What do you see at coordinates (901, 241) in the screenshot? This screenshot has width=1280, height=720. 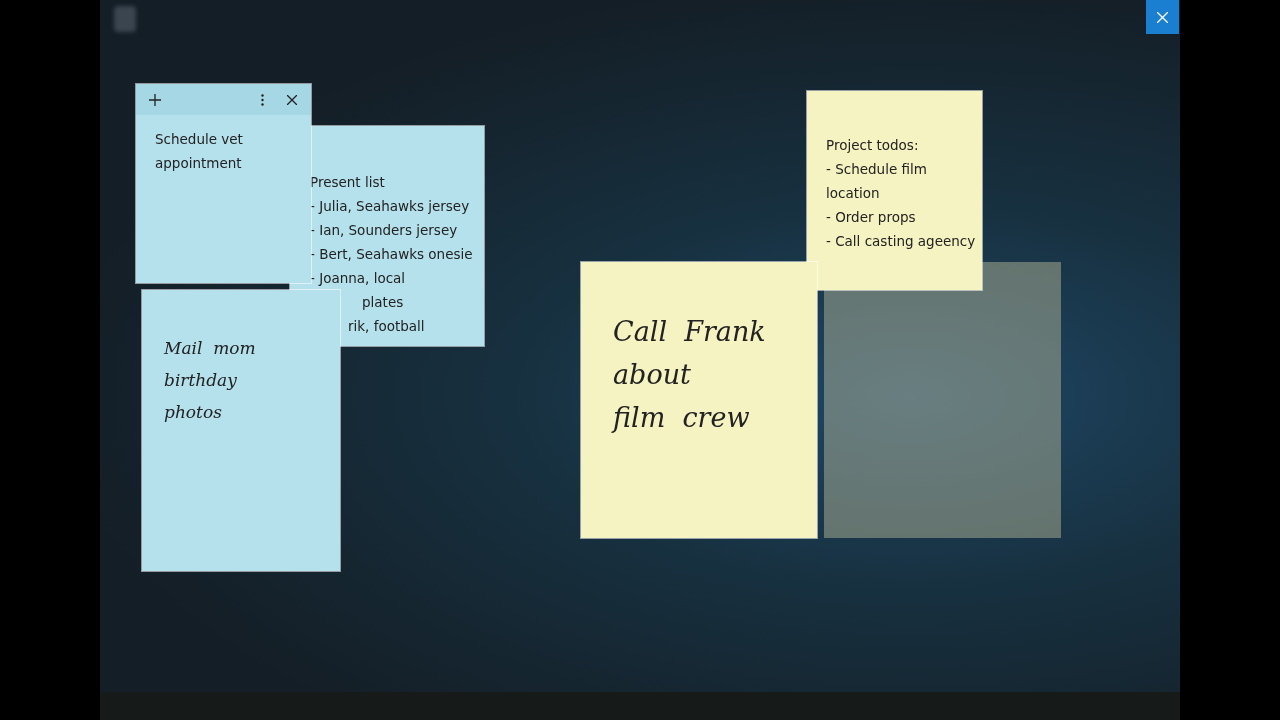 I see `note-text: - Call casting ageency` at bounding box center [901, 241].